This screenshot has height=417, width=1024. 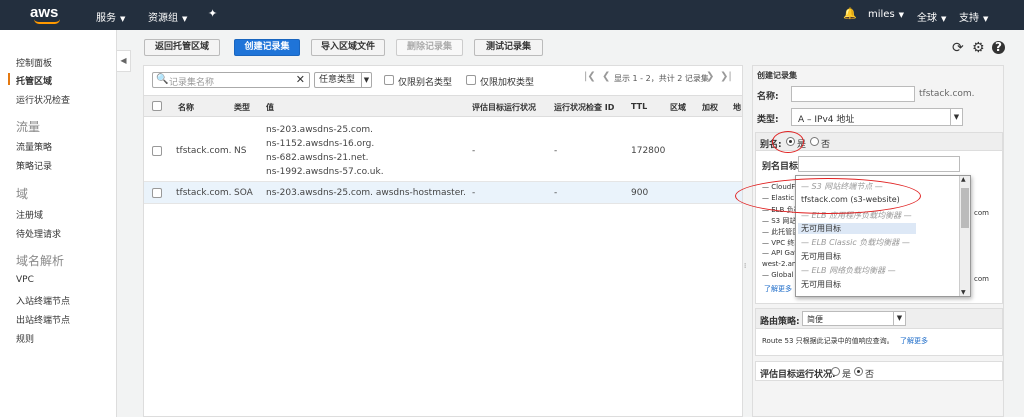 What do you see at coordinates (778, 289) in the screenshot?
I see `learn-more-link: 了解更多` at bounding box center [778, 289].